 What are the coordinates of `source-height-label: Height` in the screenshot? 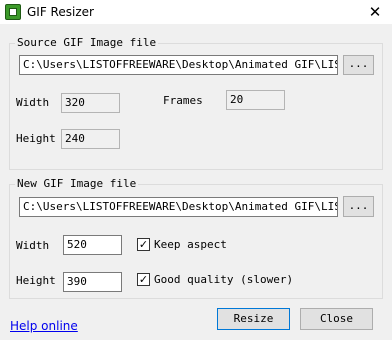 It's located at (36, 138).